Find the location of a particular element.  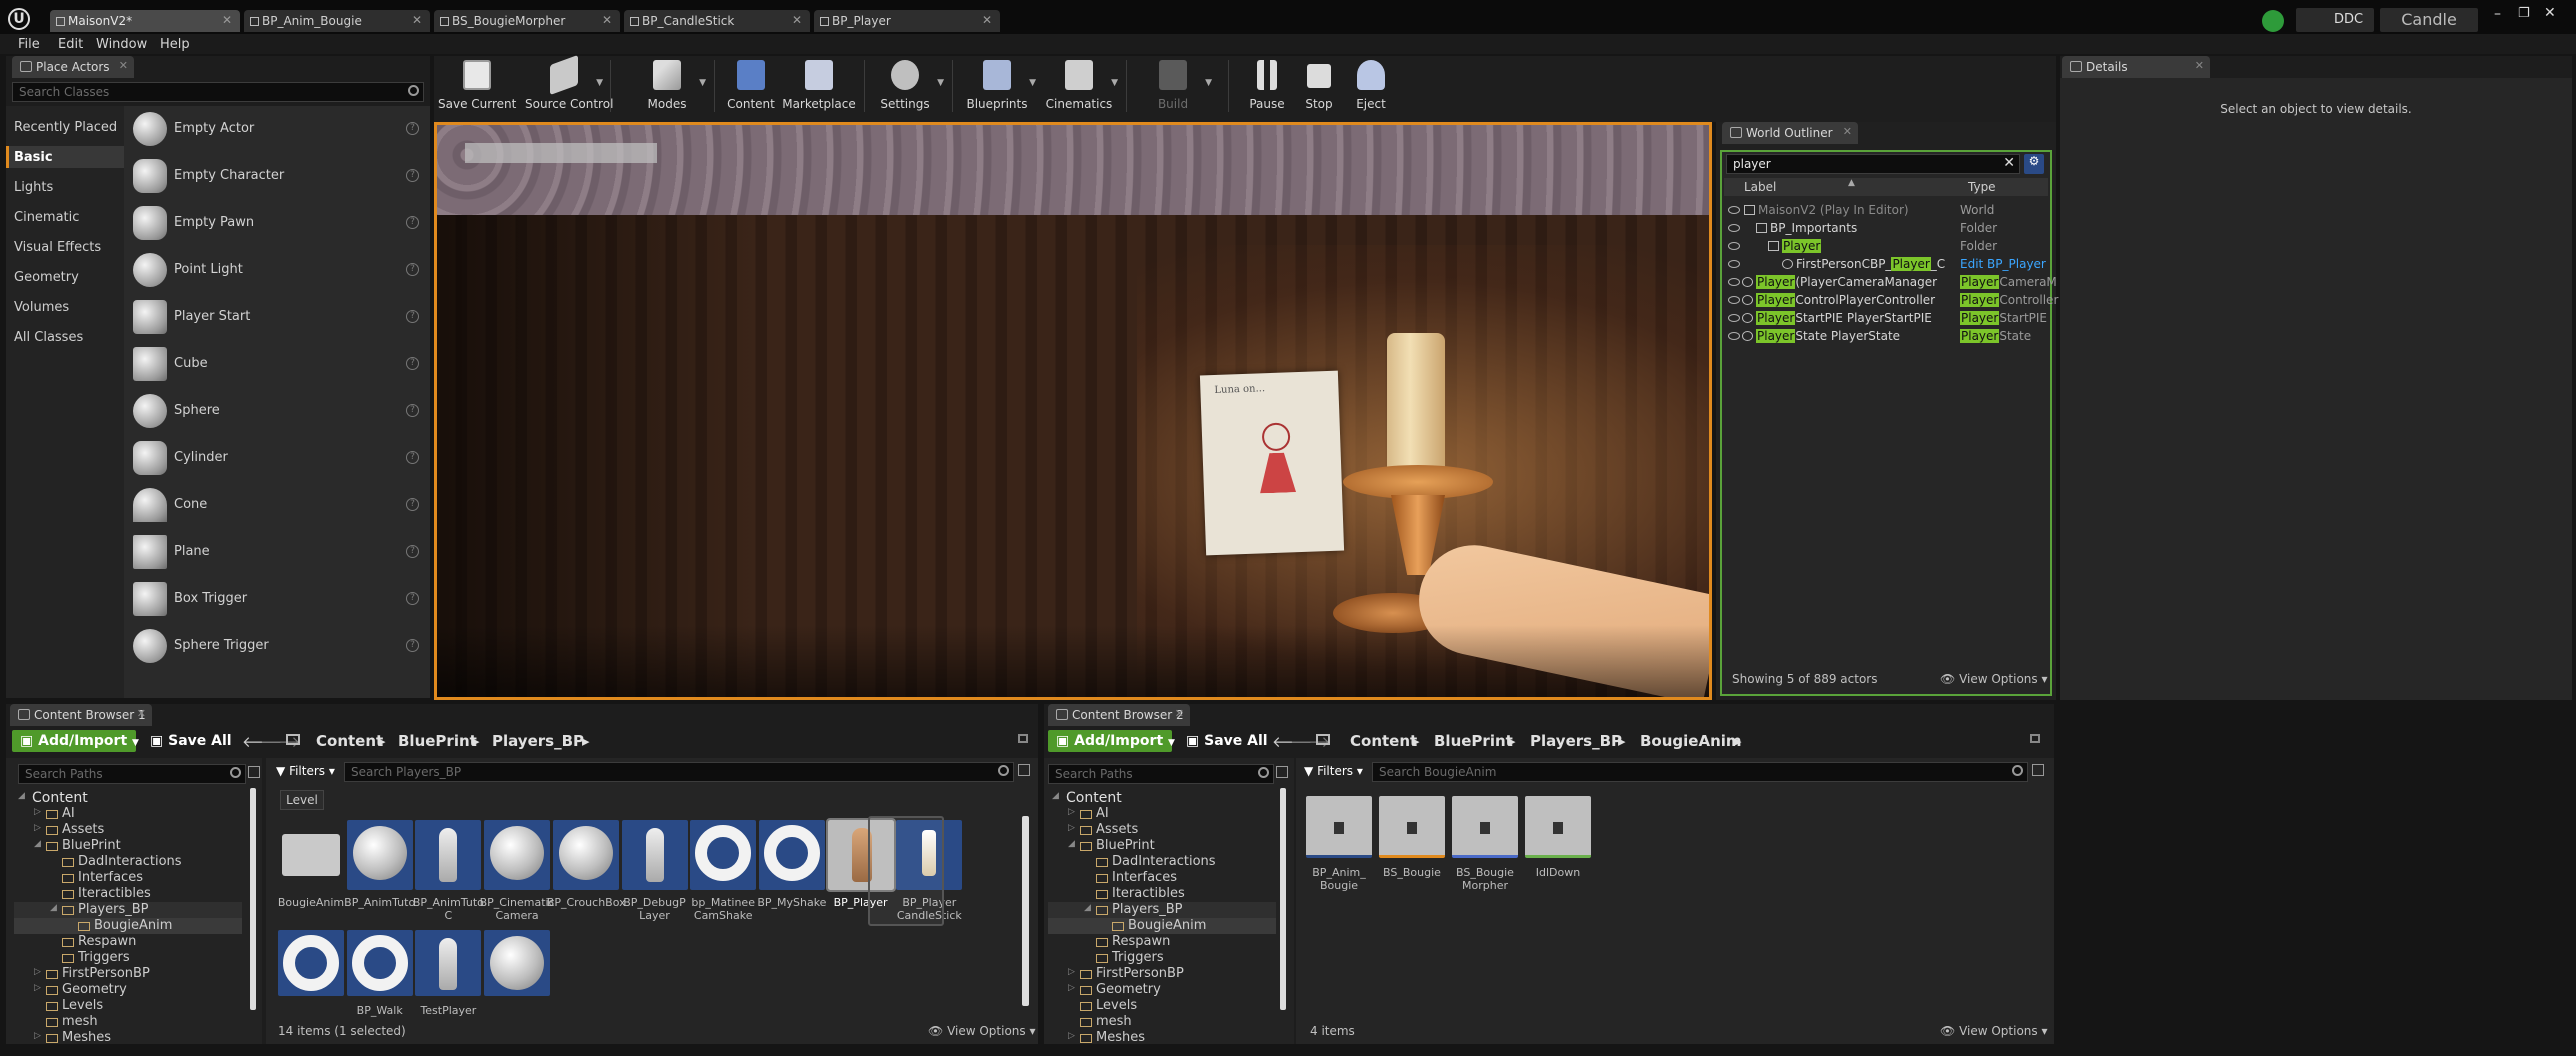

tree-item-assets: ▷ Assets is located at coordinates (128, 830).